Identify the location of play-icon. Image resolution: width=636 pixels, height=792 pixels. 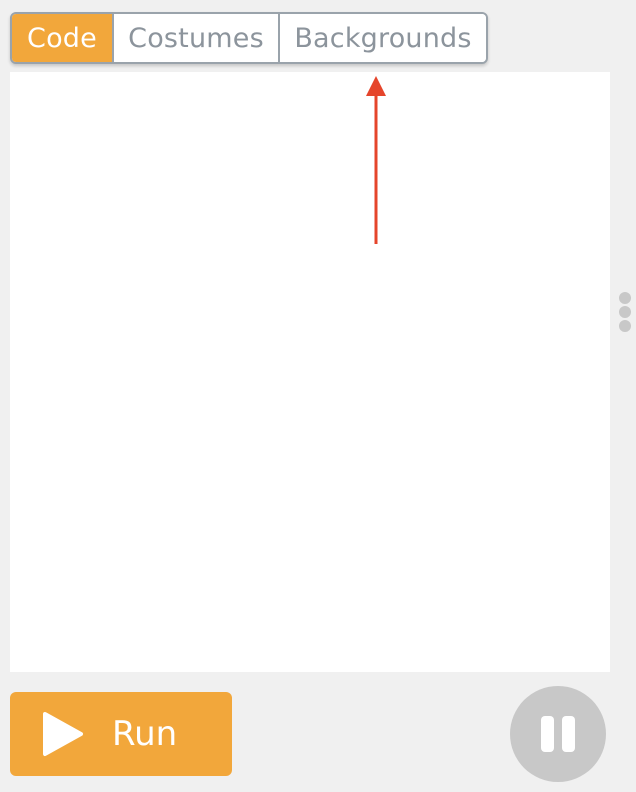
(63, 734).